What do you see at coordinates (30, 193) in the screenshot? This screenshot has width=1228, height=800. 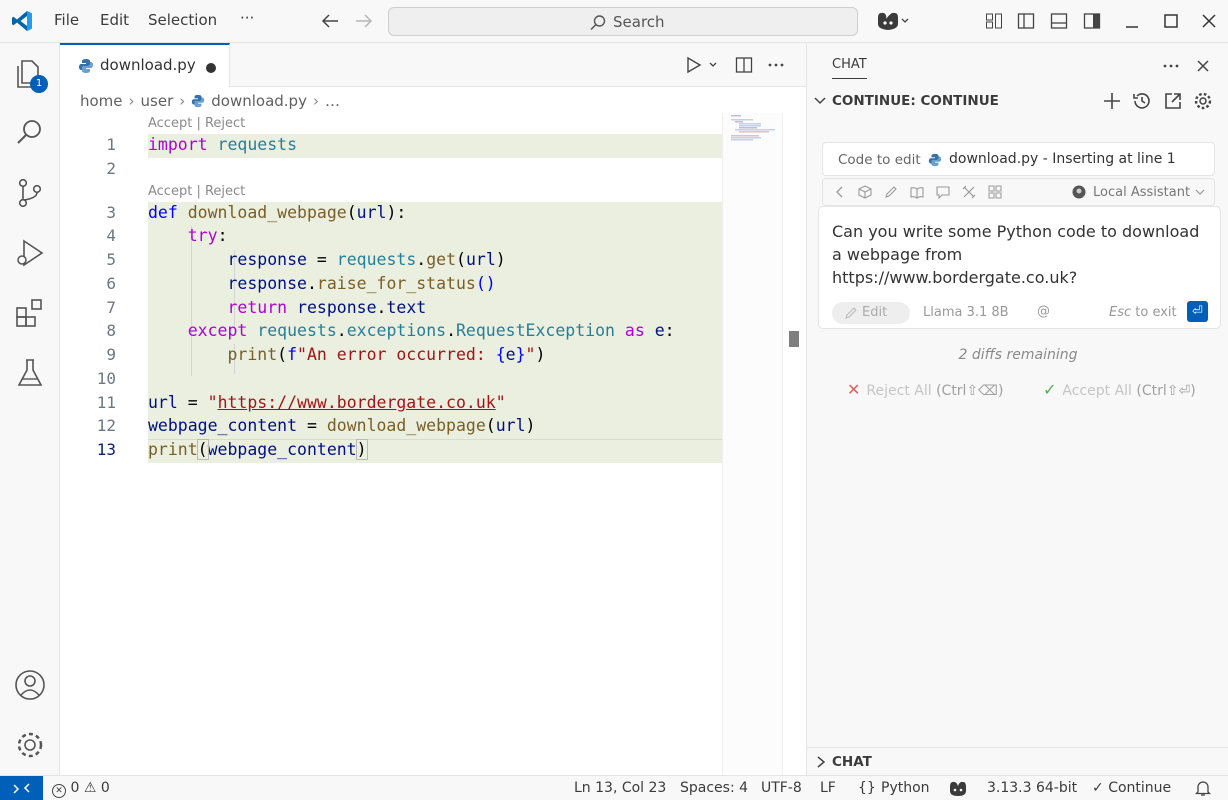 I see `source-control-icon` at bounding box center [30, 193].